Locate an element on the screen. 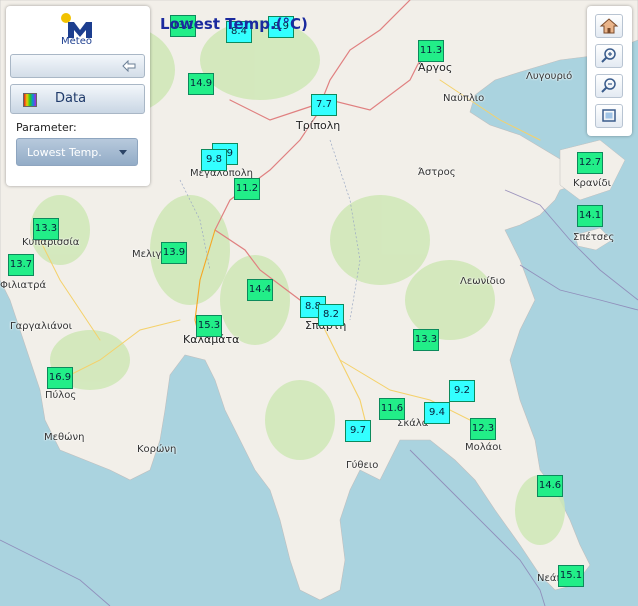 Image resolution: width=638 pixels, height=606 pixels. station-marker: 15.3 is located at coordinates (209, 326).